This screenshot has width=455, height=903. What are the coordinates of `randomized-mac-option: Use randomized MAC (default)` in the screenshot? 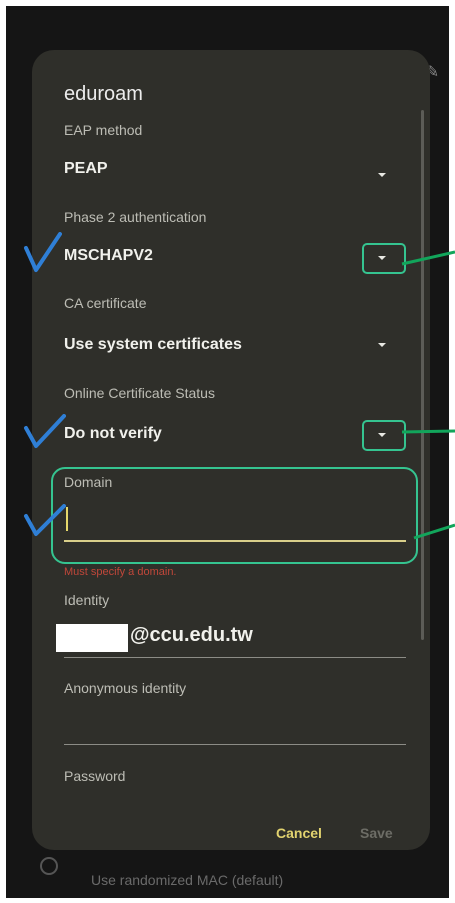 It's located at (187, 880).